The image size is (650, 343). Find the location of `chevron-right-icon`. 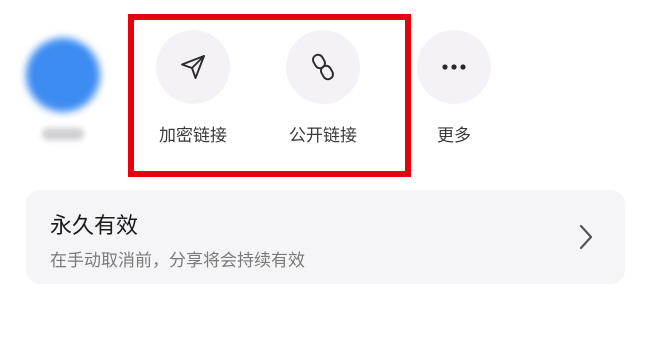

chevron-right-icon is located at coordinates (586, 237).